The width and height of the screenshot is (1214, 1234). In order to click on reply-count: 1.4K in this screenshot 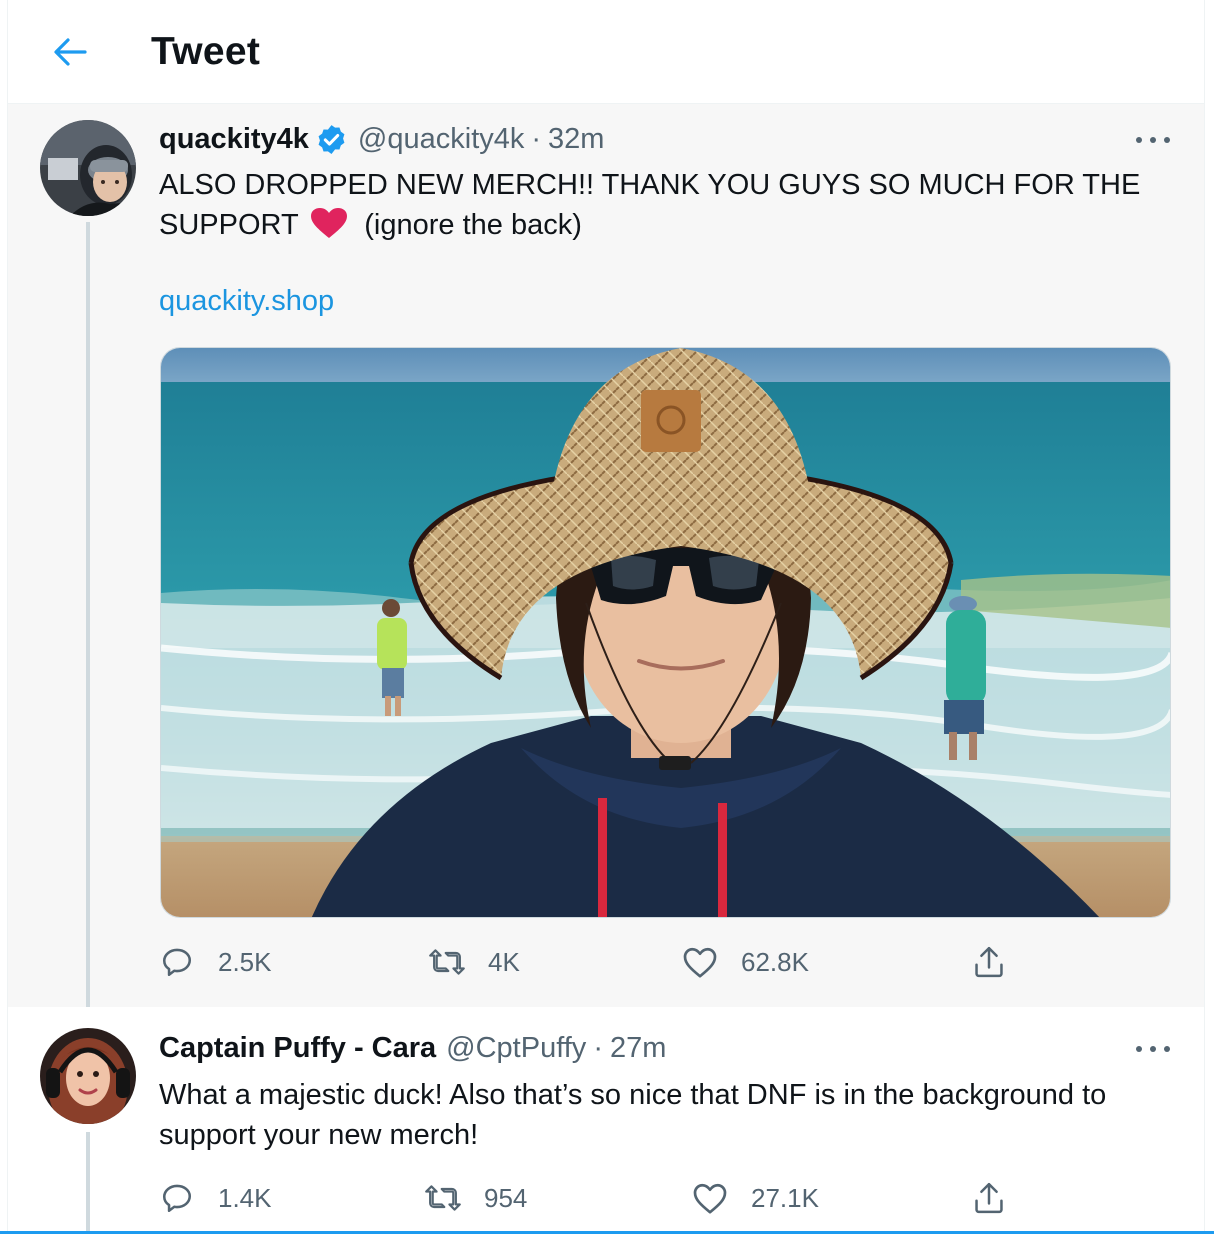, I will do `click(245, 1197)`.